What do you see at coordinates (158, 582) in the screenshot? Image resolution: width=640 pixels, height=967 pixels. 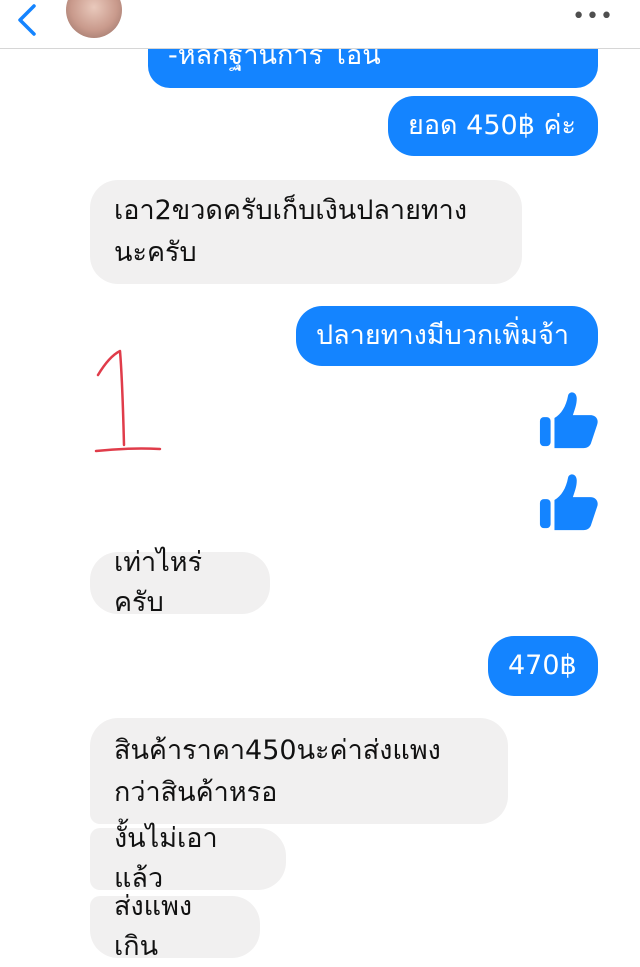 I see `message-text: เท่าไหร่ครับ` at bounding box center [158, 582].